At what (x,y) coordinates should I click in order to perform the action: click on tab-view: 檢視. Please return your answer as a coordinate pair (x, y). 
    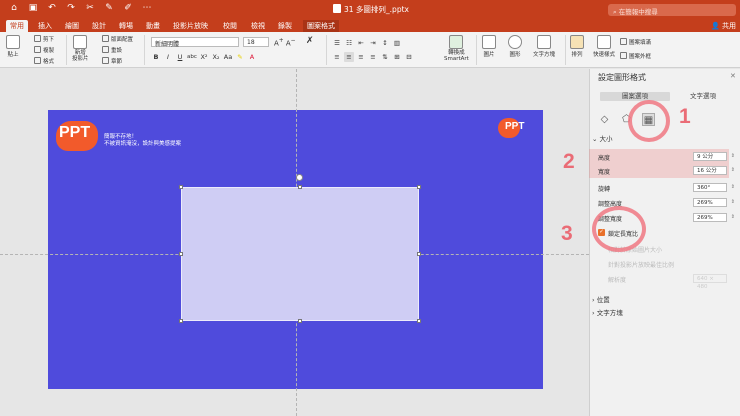
    Looking at the image, I should click on (258, 26).